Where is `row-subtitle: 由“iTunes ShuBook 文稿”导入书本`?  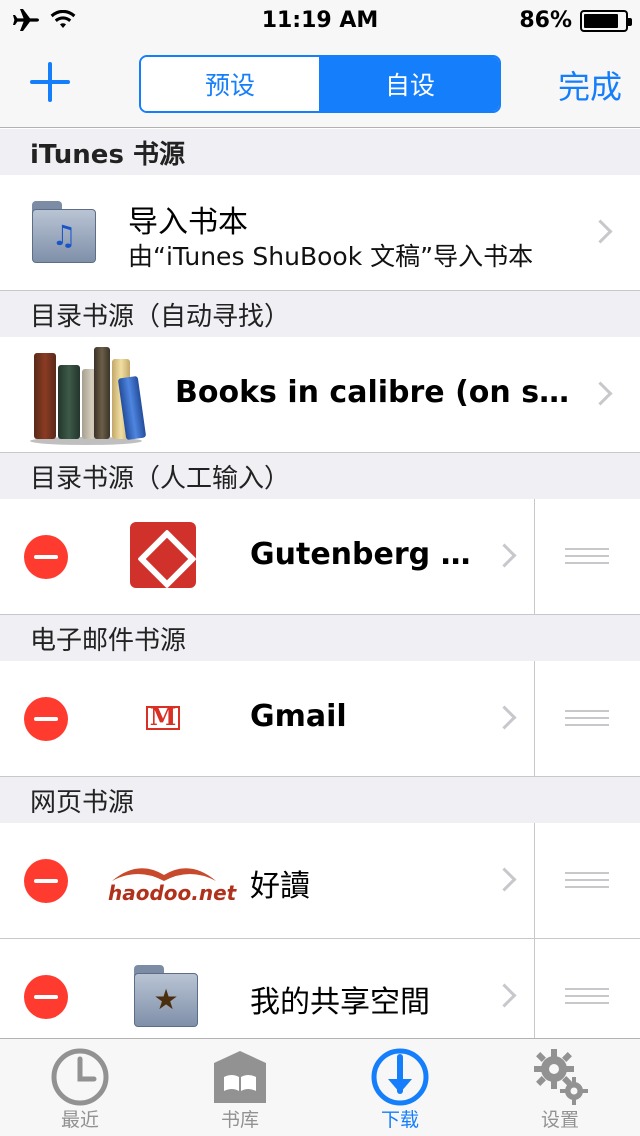
row-subtitle: 由“iTunes ShuBook 文稿”导入书本 is located at coordinates (331, 256).